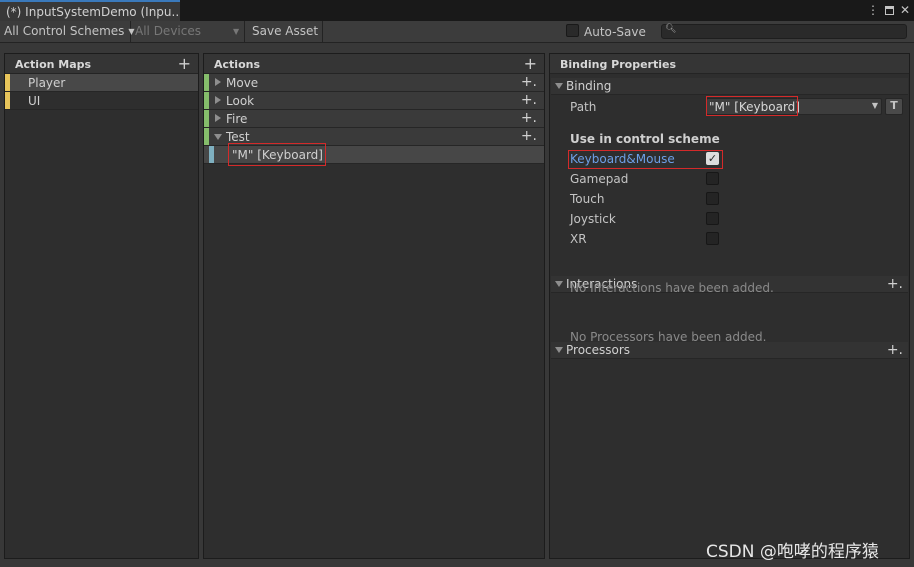 The image size is (914, 567). I want to click on maximize-icon, so click(889, 10).